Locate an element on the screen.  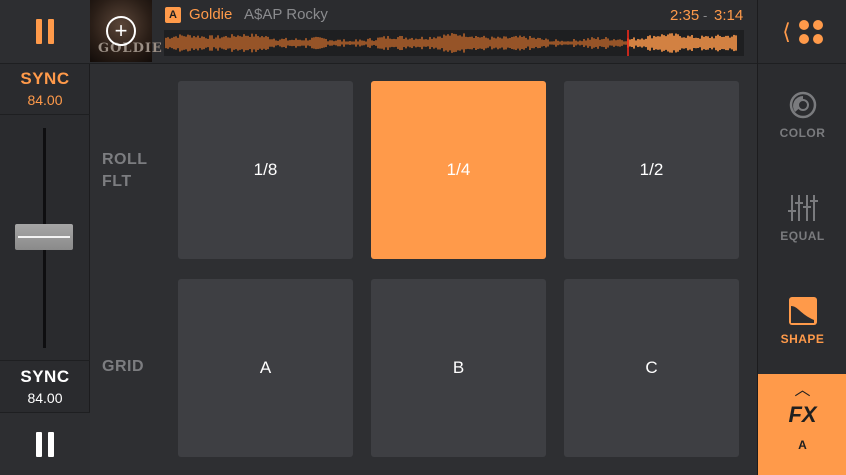
fx-deck-toggle: ︿ FX A is located at coordinates (802, 424).